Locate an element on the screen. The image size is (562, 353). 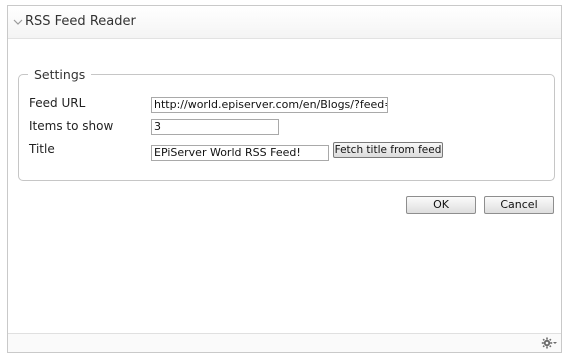
title-label: Title is located at coordinates (42, 149).